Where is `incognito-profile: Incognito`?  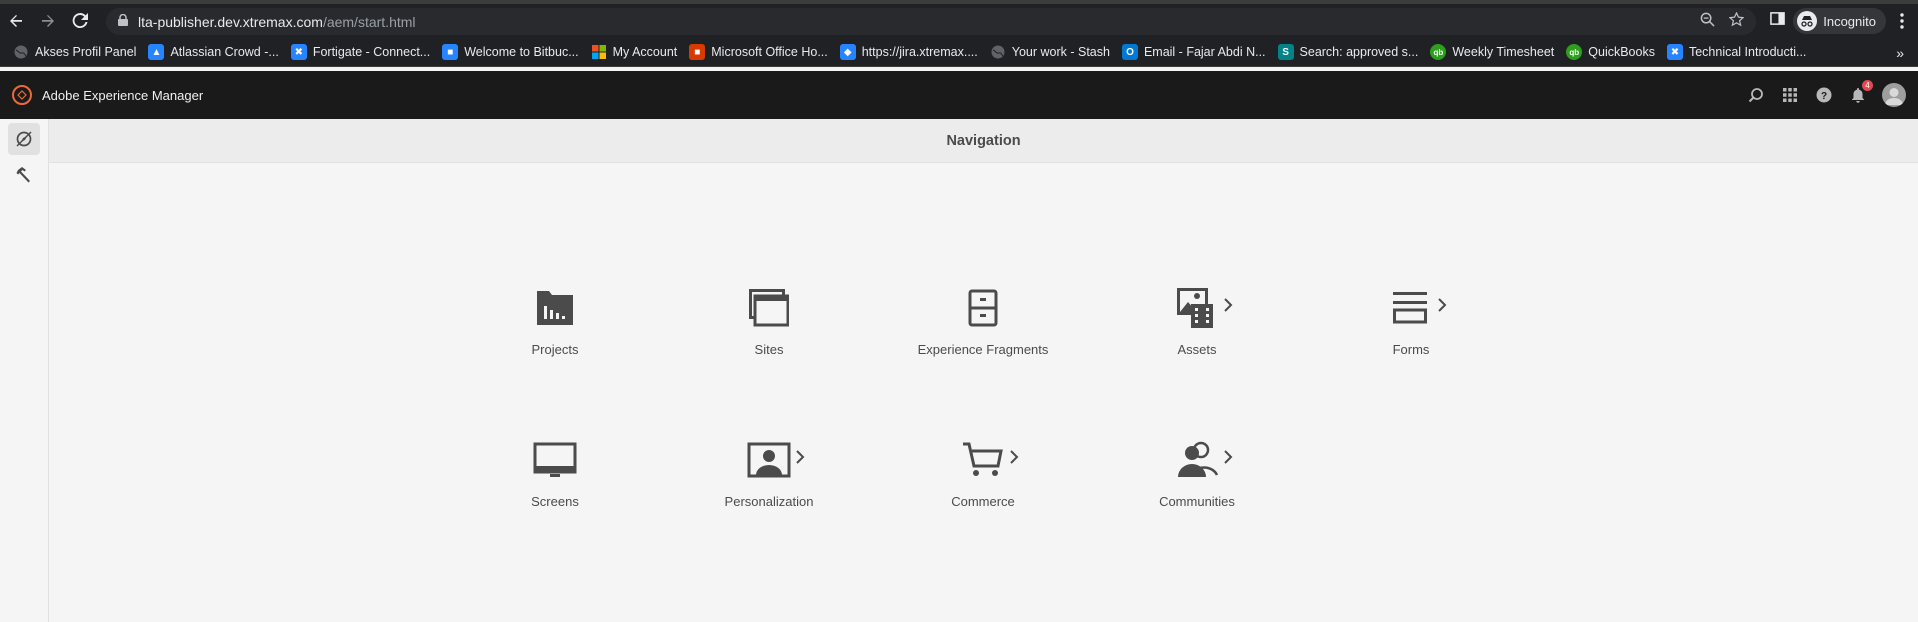
incognito-profile: Incognito is located at coordinates (1839, 21).